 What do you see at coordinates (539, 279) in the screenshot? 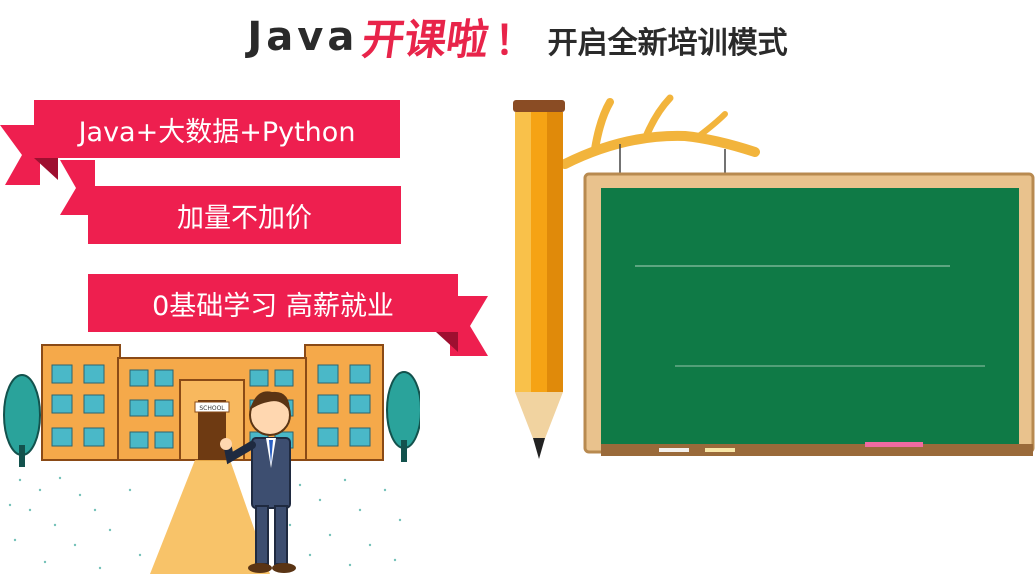
I see `pencil-icon` at bounding box center [539, 279].